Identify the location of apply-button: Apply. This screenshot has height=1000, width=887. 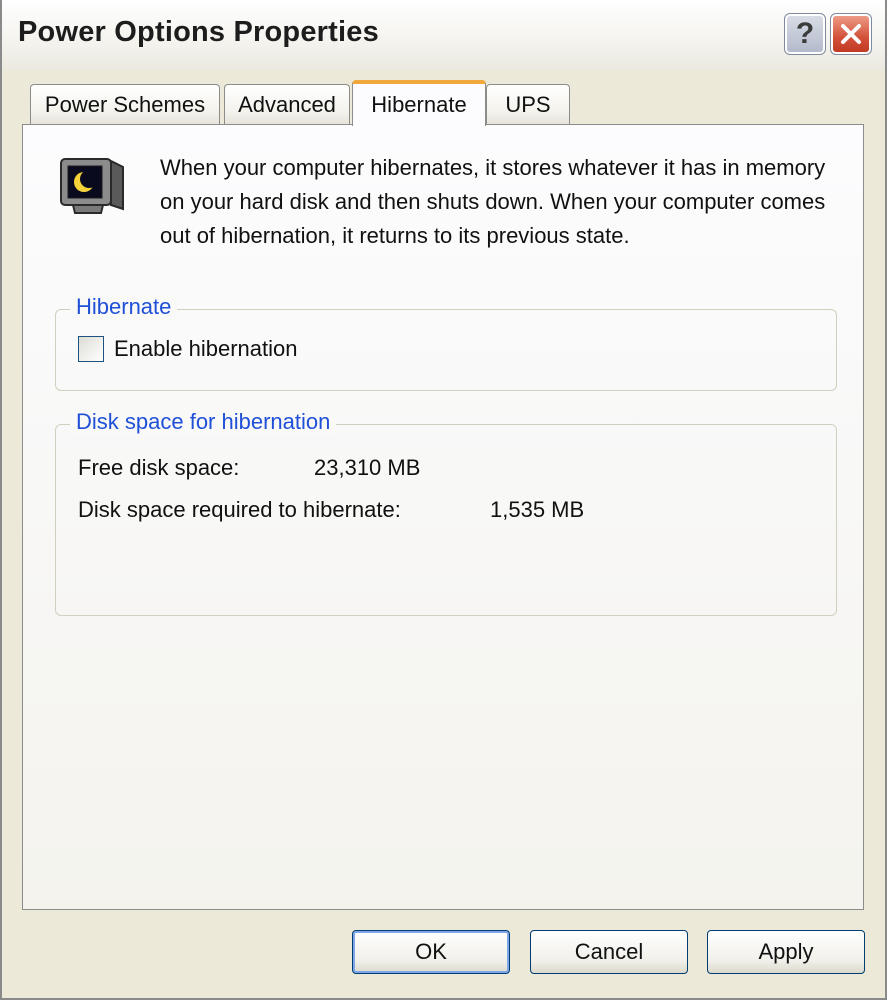
(786, 952).